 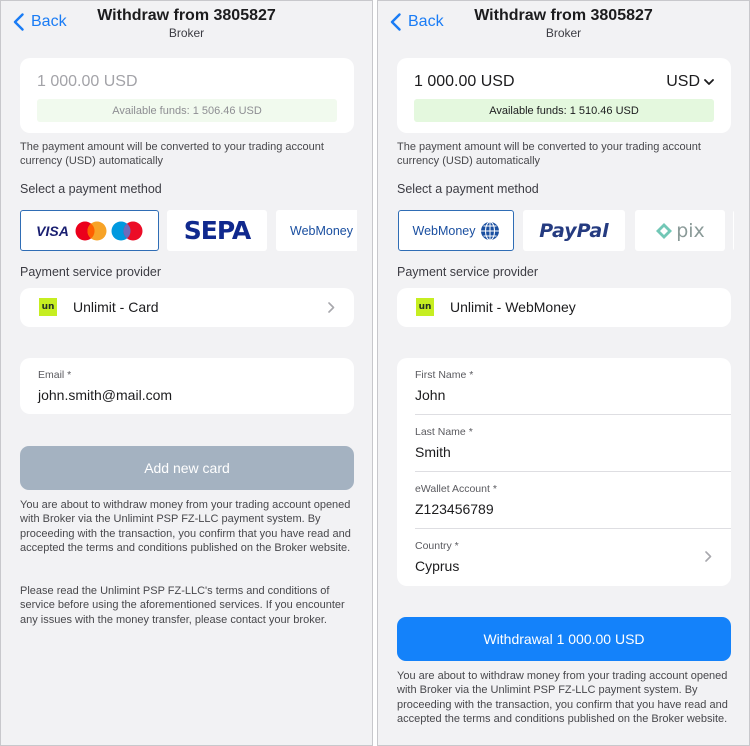 I want to click on psp-selector: un Unlimit - Card, so click(x=187, y=307).